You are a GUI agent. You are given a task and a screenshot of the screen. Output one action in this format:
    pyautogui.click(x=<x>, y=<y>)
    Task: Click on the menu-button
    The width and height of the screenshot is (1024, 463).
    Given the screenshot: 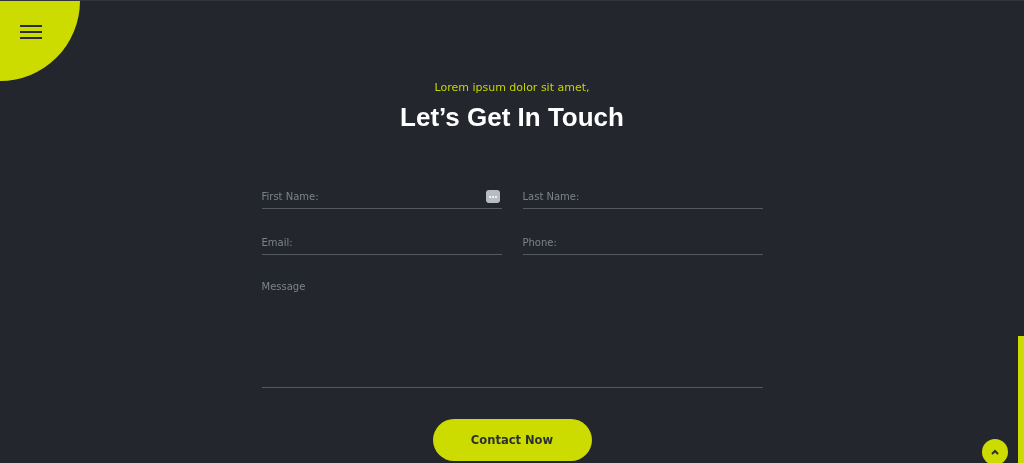 What is the action you would take?
    pyautogui.click(x=31, y=32)
    